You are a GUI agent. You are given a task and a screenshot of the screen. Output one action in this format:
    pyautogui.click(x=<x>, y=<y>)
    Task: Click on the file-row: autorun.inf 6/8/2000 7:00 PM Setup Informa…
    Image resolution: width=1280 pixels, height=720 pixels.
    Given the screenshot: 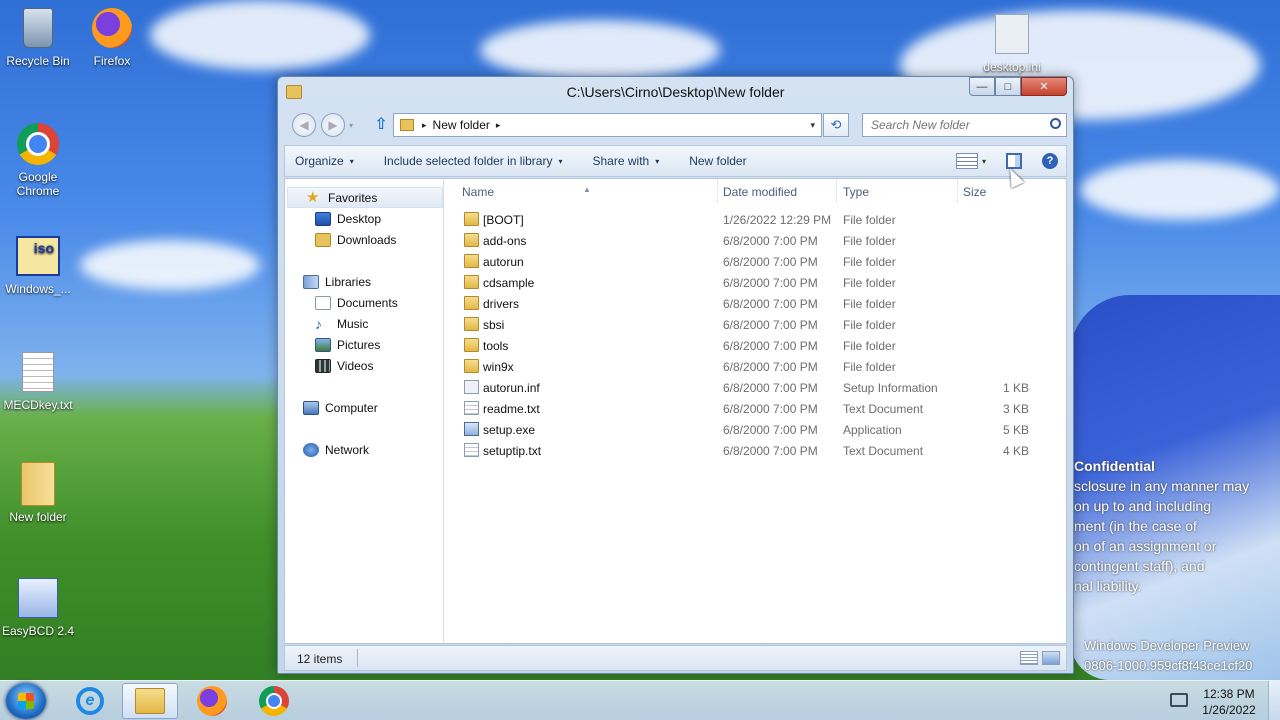 What is the action you would take?
    pyautogui.click(x=755, y=387)
    